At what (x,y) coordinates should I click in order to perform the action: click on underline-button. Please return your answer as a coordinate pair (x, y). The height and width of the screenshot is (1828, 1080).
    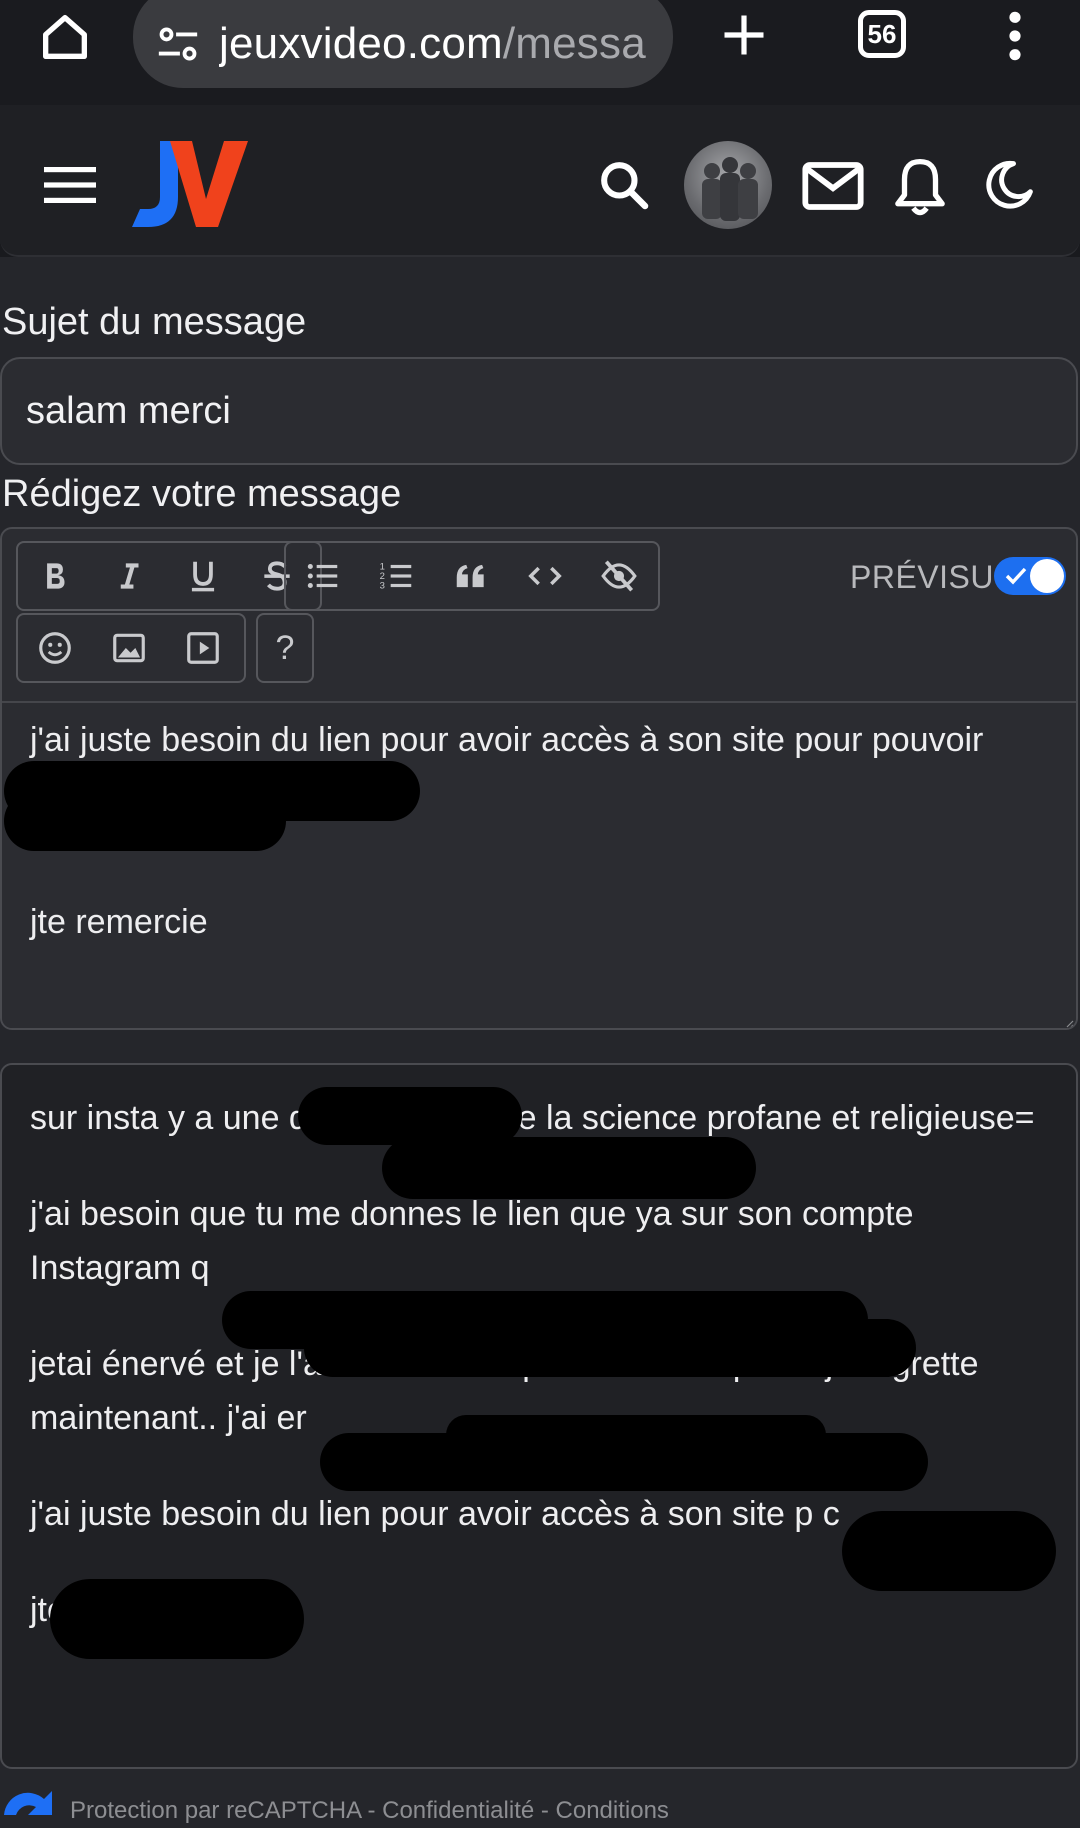
    Looking at the image, I should click on (203, 576).